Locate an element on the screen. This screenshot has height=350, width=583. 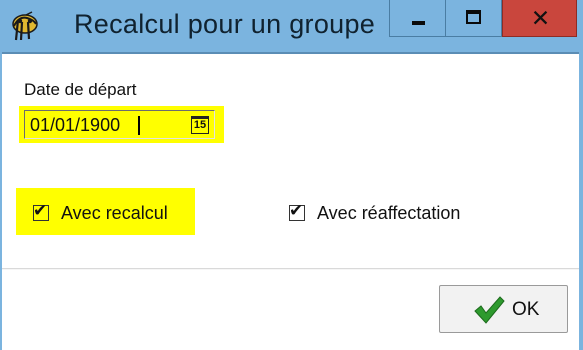
minimize-button is located at coordinates (417, 18).